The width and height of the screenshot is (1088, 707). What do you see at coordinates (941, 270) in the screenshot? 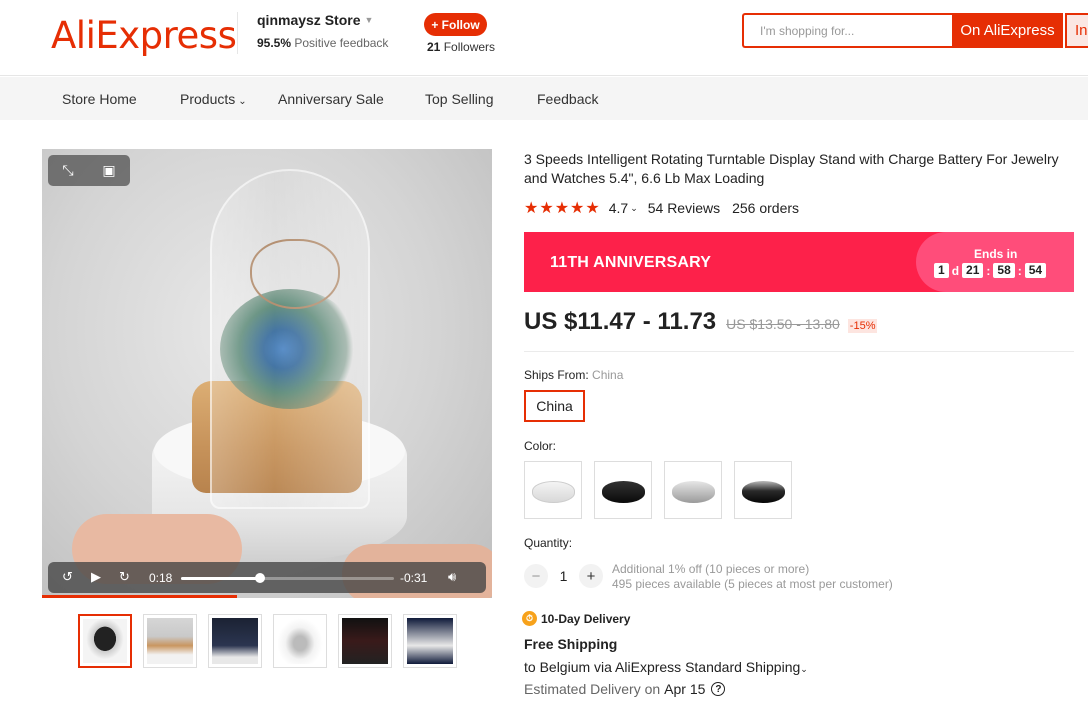
I see `countdown-days: 1` at bounding box center [941, 270].